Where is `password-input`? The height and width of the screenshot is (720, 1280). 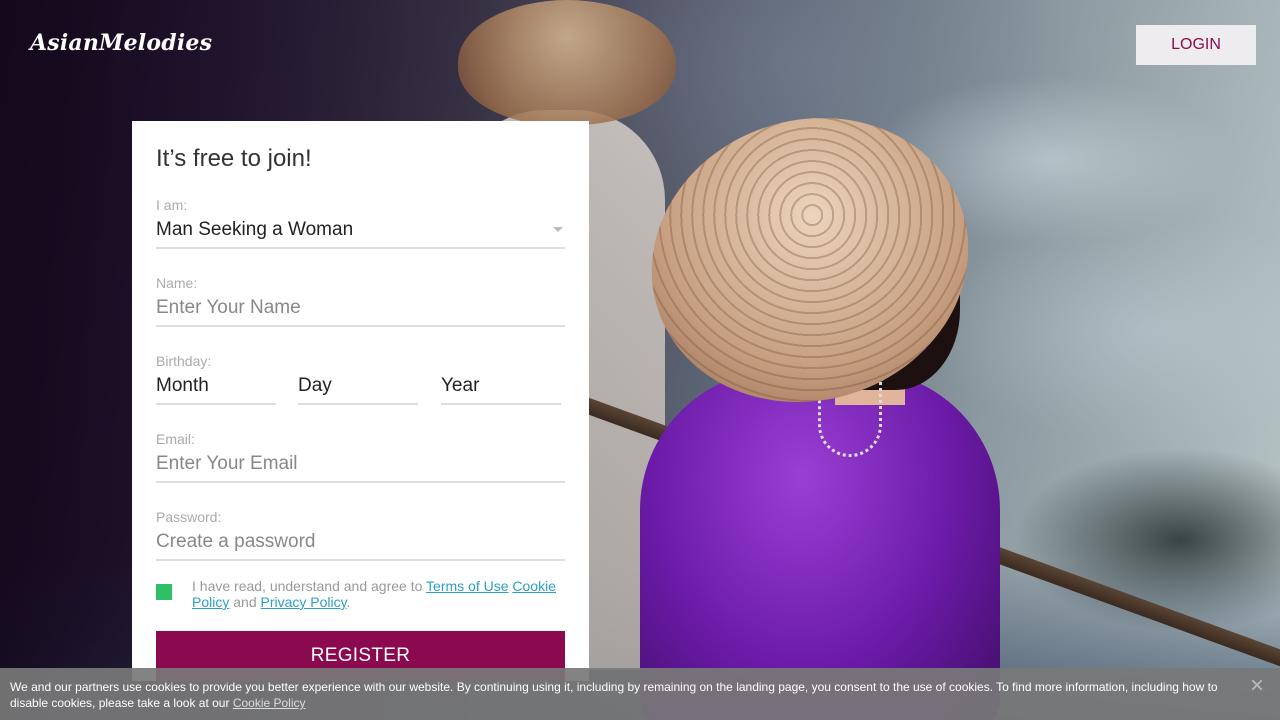
password-input is located at coordinates (360, 542).